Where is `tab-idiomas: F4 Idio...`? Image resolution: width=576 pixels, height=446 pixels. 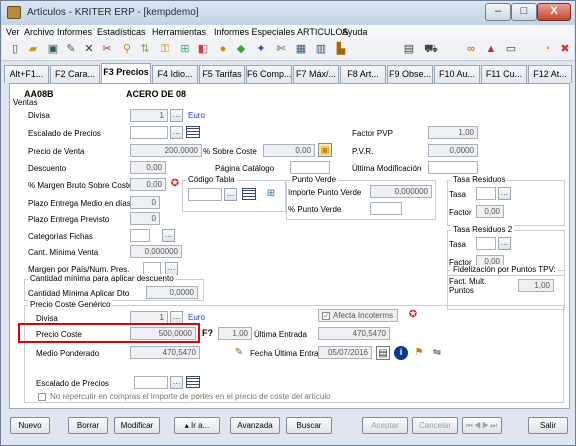
tab-idiomas: F4 Idio... is located at coordinates (175, 74).